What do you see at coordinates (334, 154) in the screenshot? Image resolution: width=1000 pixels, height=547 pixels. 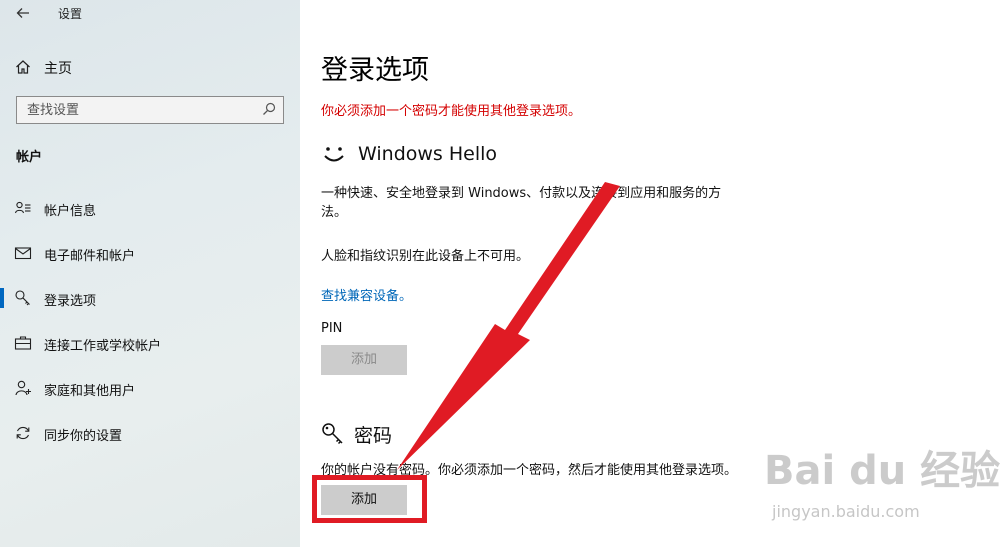 I see `smiley-icon` at bounding box center [334, 154].